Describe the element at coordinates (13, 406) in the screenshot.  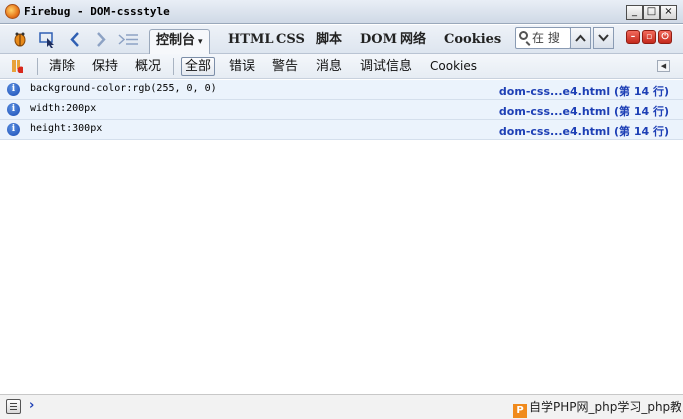
I see `command-editor-toggle-icon` at that location.